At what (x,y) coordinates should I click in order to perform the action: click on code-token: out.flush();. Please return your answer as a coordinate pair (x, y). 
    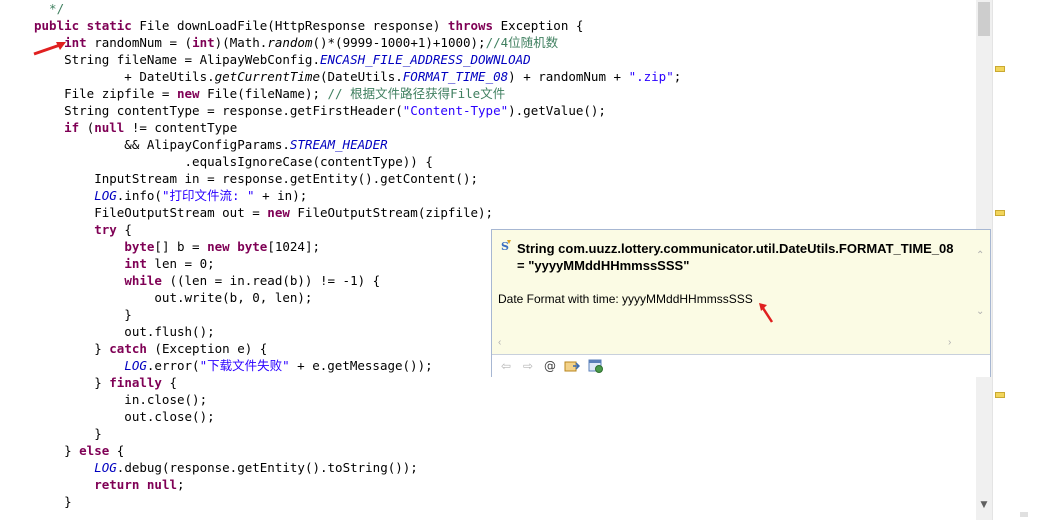
    Looking at the image, I should click on (124, 331).